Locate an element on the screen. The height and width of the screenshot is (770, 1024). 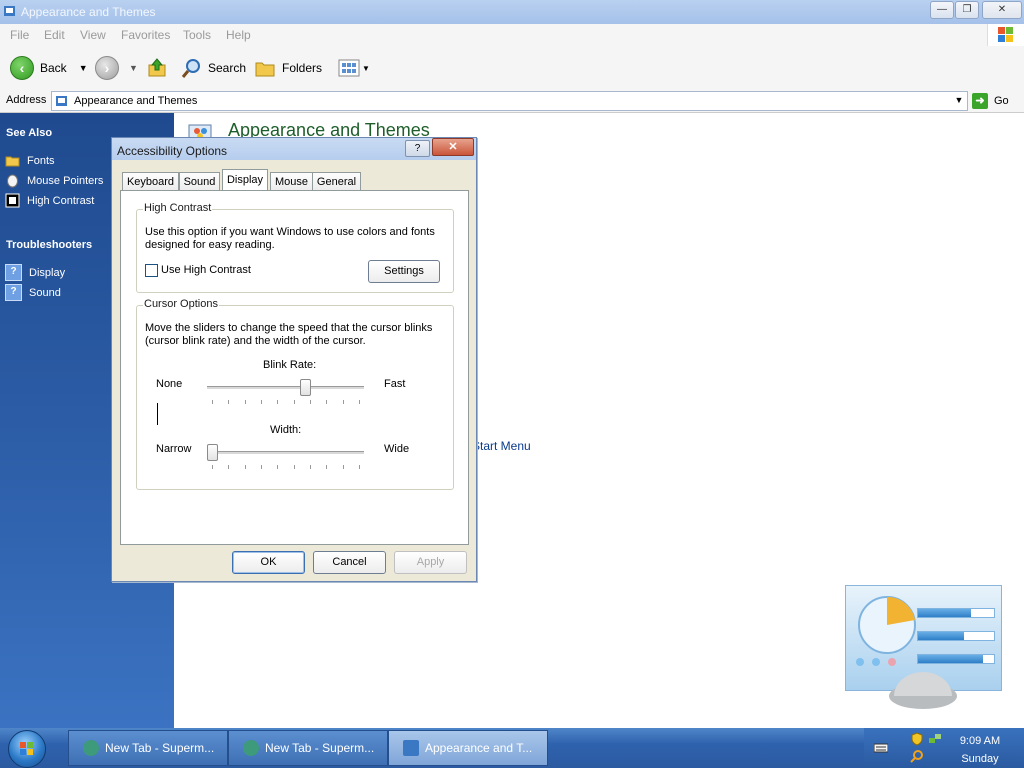
width-slider is located at coordinates (212, 452).